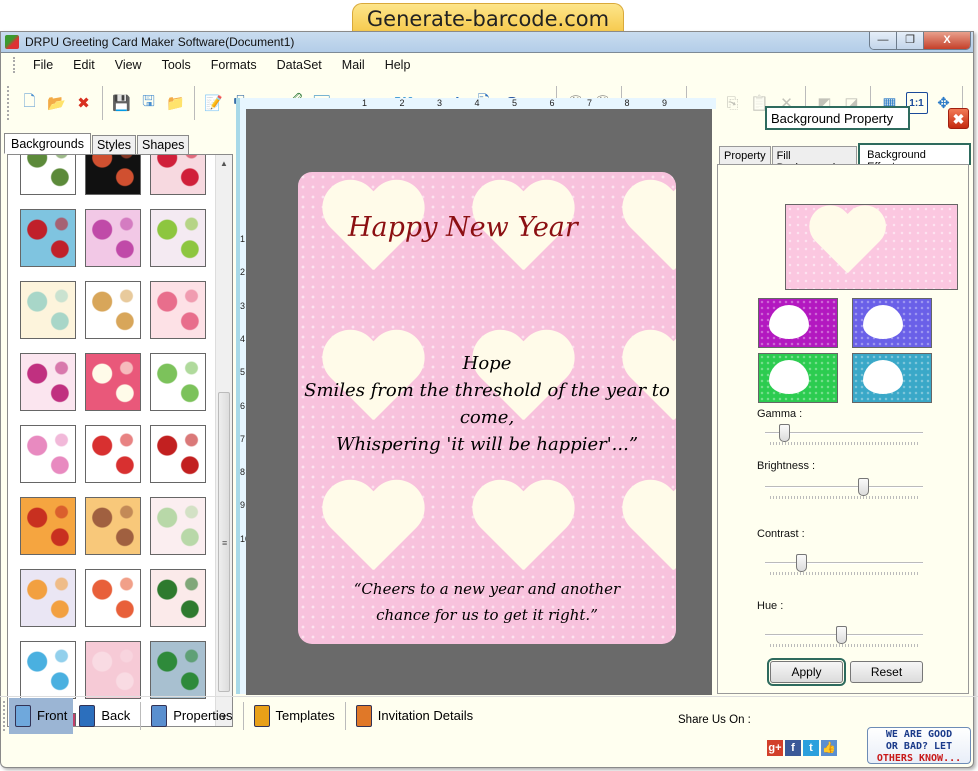 The height and width of the screenshot is (771, 978). I want to click on background-thumbnail-cherries, so click(178, 598).